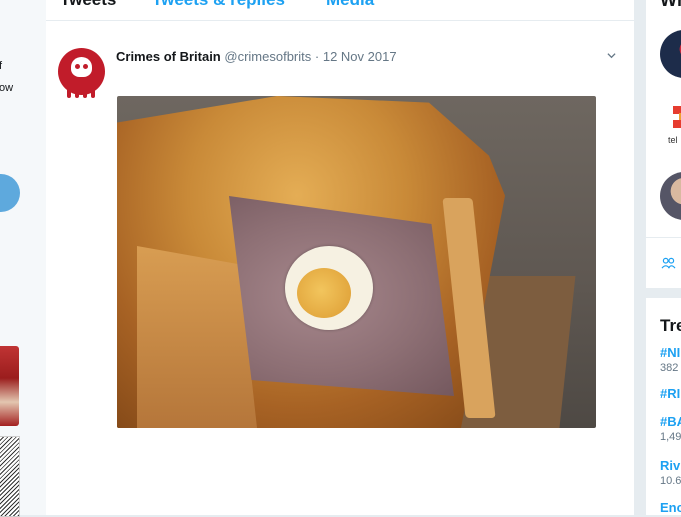  Describe the element at coordinates (663, 406) in the screenshot. I see `trends-card: Tre #NI 382 #RI #BA 1,49 Riv 10.6 Enc` at that location.